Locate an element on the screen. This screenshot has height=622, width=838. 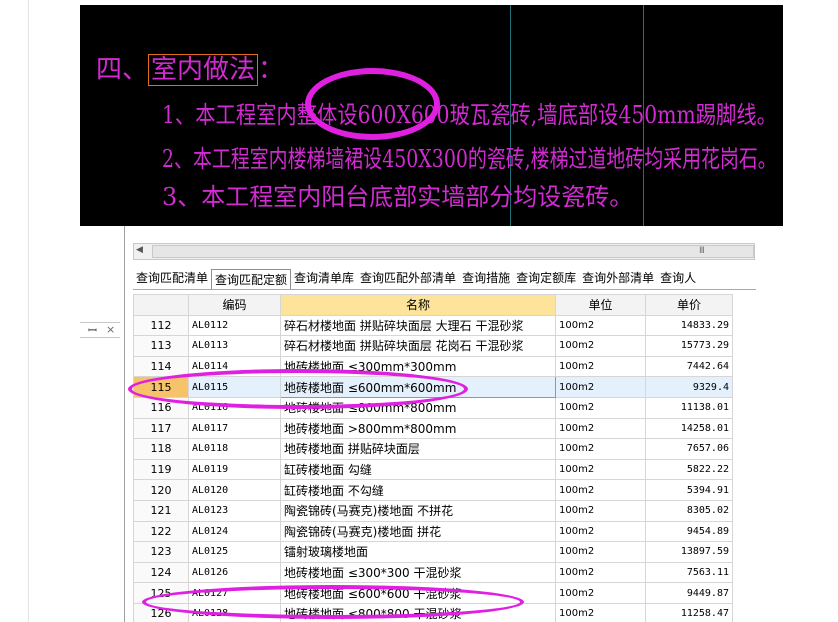
row-name: 陶瓷锦砖(马赛克)楼地面 拼花 is located at coordinates (418, 531).